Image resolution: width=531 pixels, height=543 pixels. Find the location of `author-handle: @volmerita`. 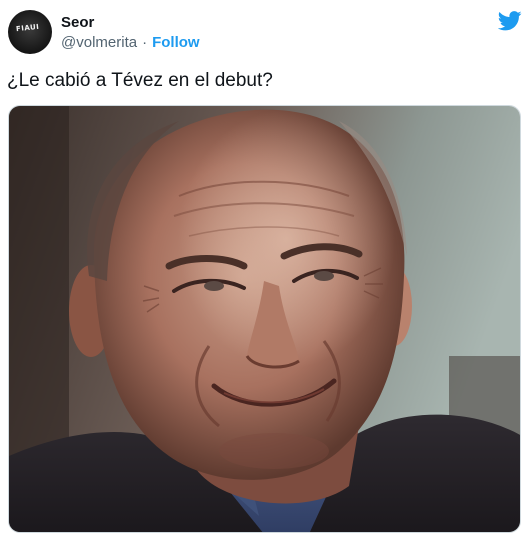

author-handle: @volmerita is located at coordinates (99, 42).